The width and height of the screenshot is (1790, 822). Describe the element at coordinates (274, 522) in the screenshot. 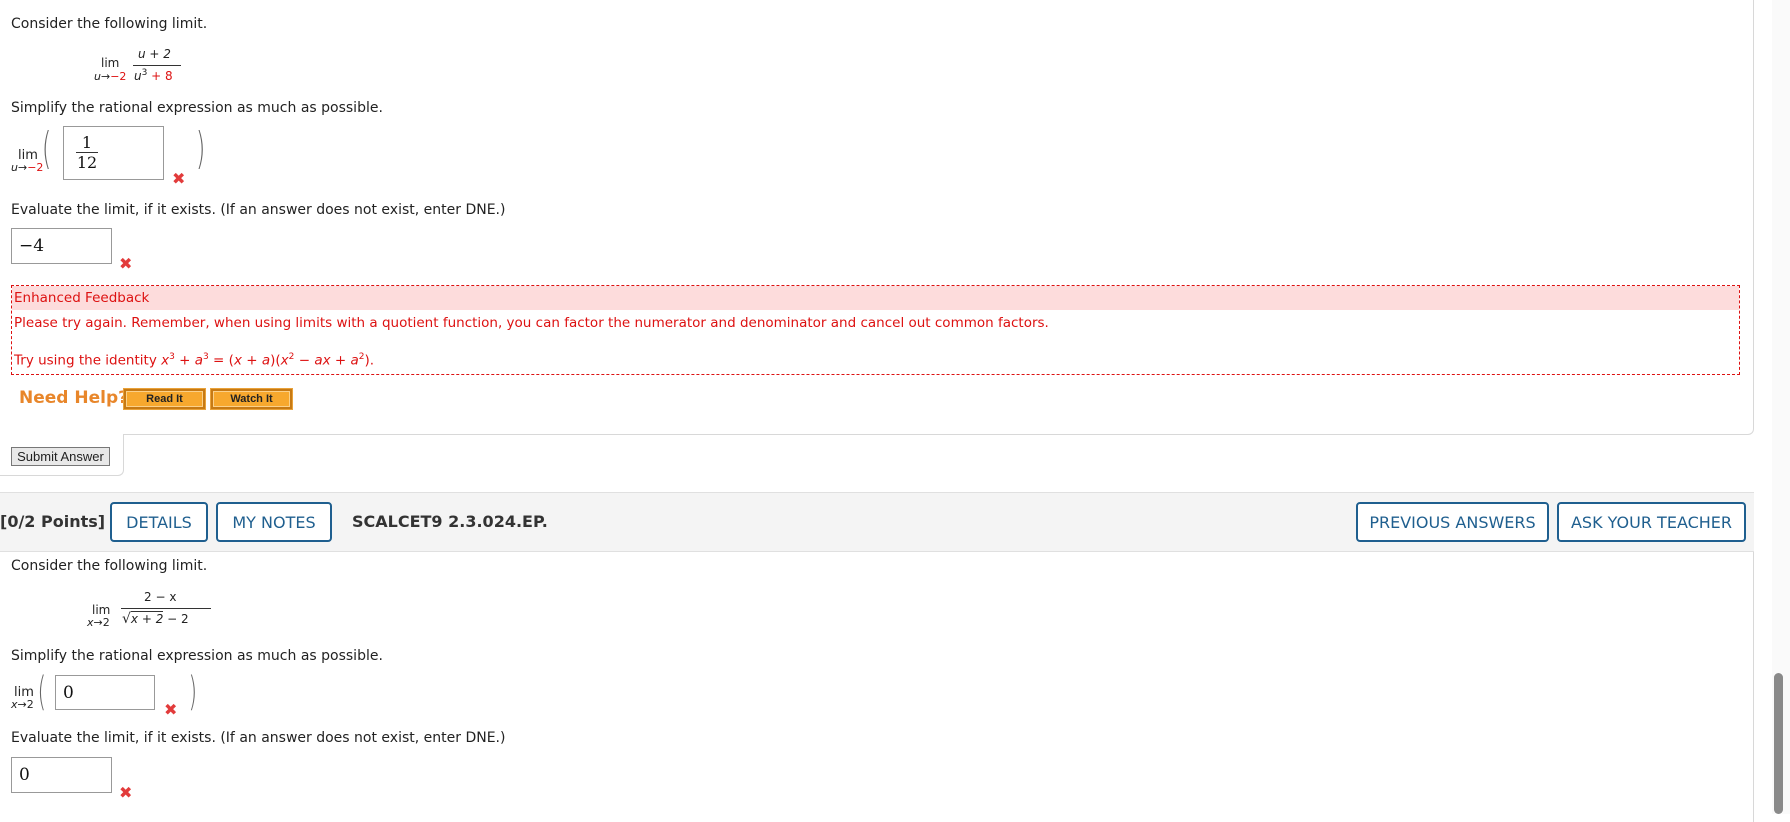

I see `my-notes-button: MY NOTES` at that location.